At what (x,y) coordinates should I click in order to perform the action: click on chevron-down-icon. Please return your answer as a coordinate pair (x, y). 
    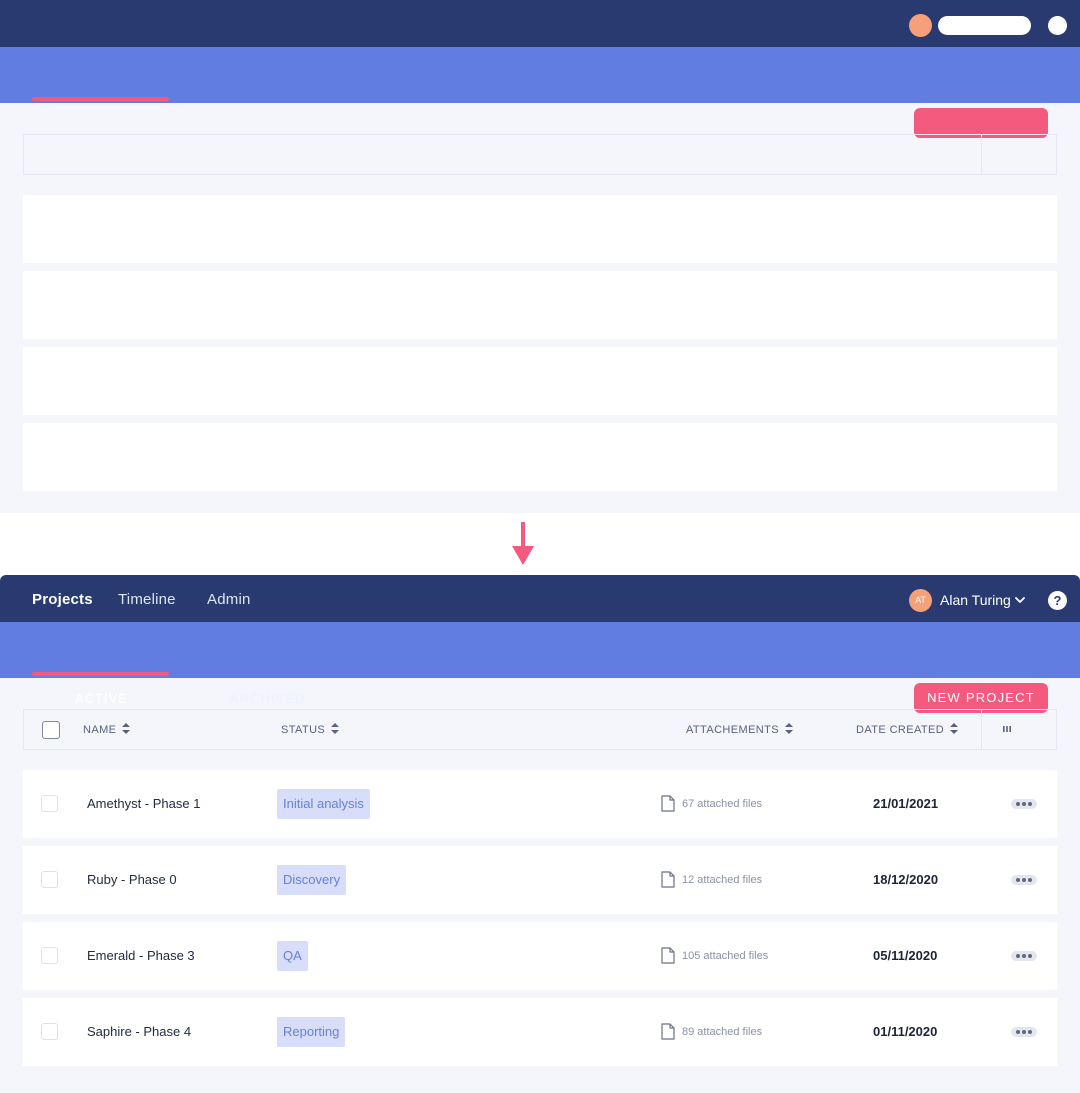
    Looking at the image, I should click on (1020, 600).